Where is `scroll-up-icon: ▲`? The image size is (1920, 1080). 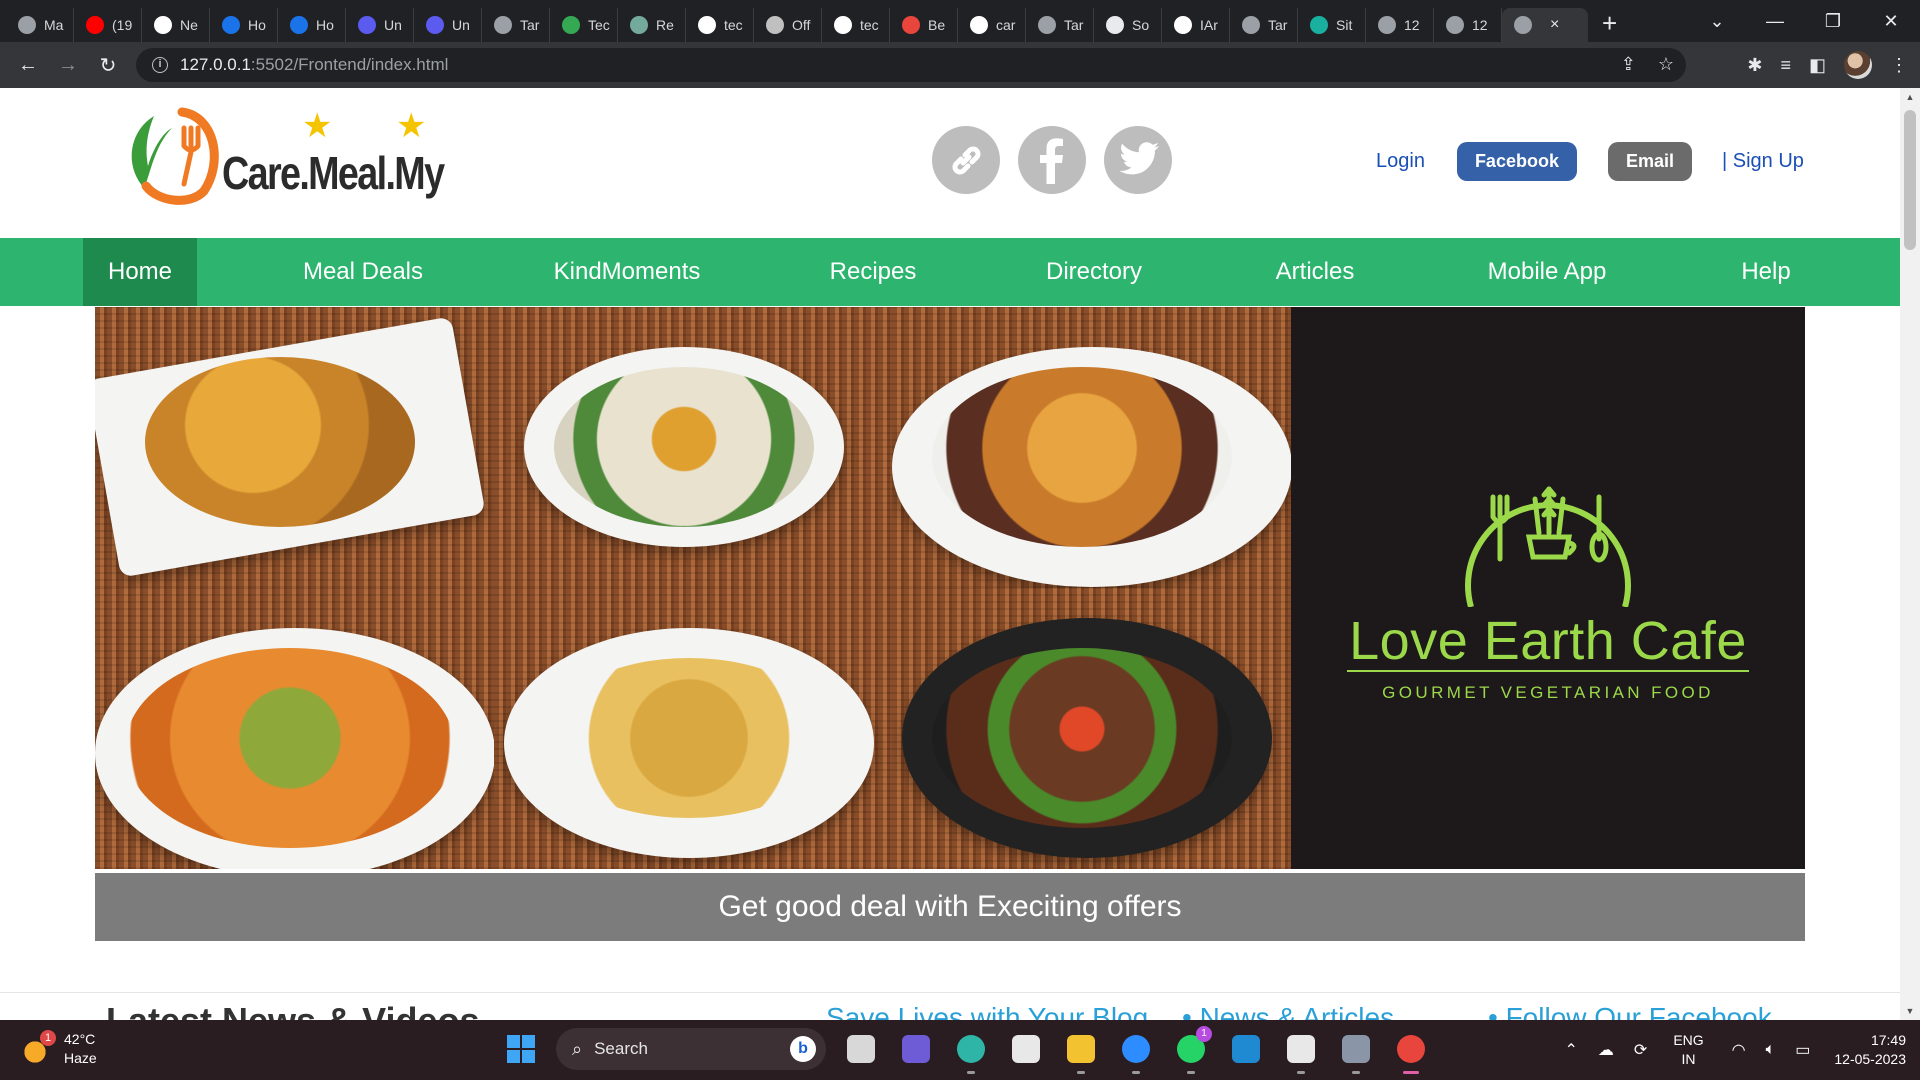
scroll-up-icon: ▲ is located at coordinates (1910, 97).